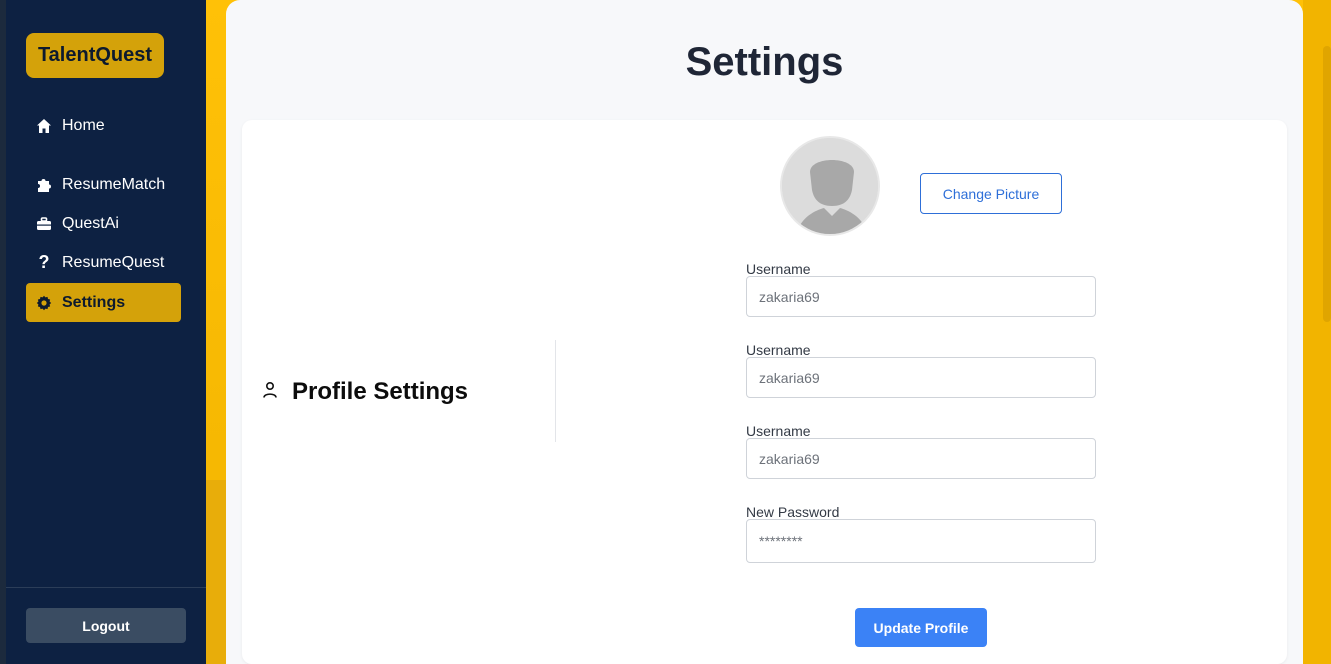 This screenshot has height=664, width=1331. What do you see at coordinates (921, 627) in the screenshot?
I see `update-profile-button: Update Profile` at bounding box center [921, 627].